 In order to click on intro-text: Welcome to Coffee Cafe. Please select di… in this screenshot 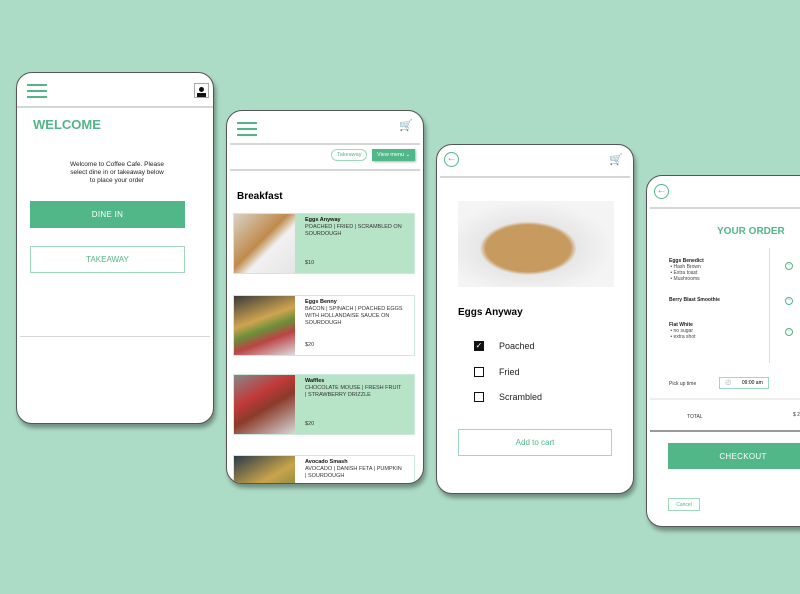, I will do `click(117, 172)`.